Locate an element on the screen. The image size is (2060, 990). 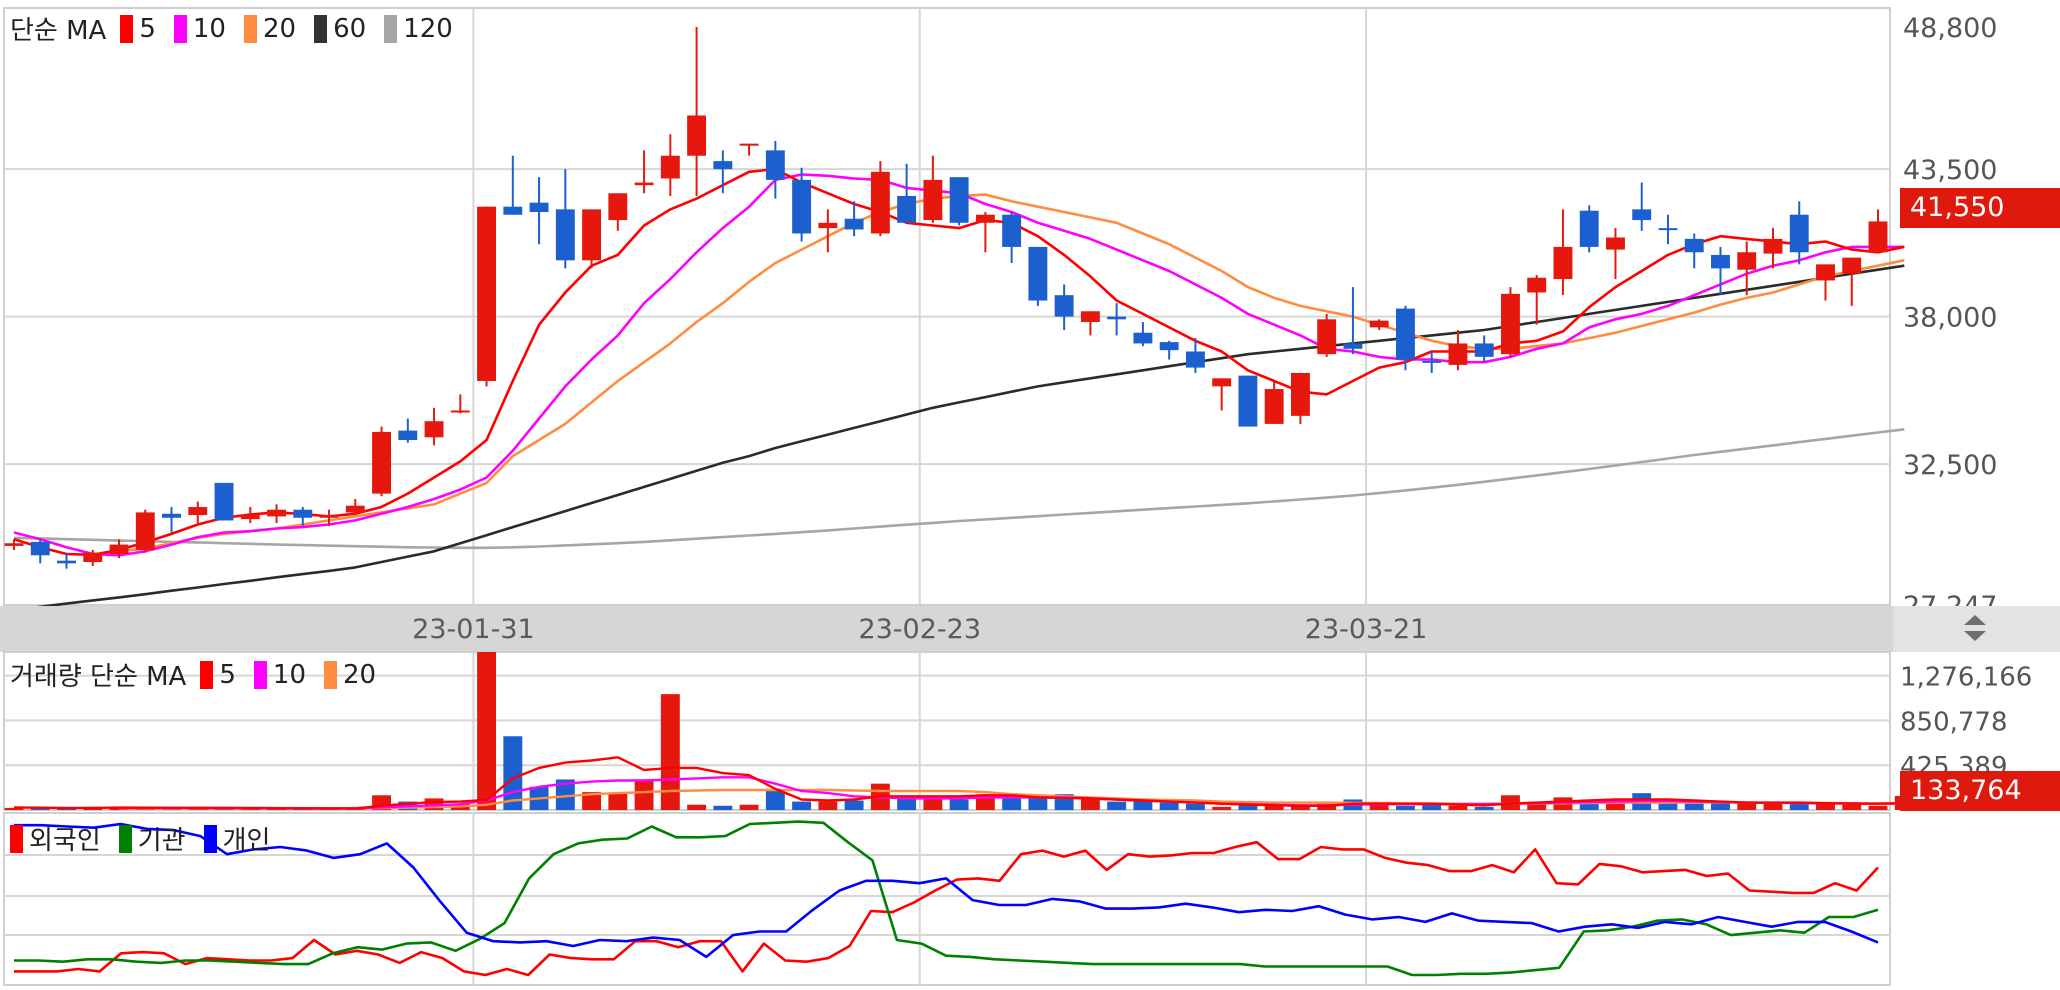
volume-legend-label: 10 is located at coordinates (289, 674).